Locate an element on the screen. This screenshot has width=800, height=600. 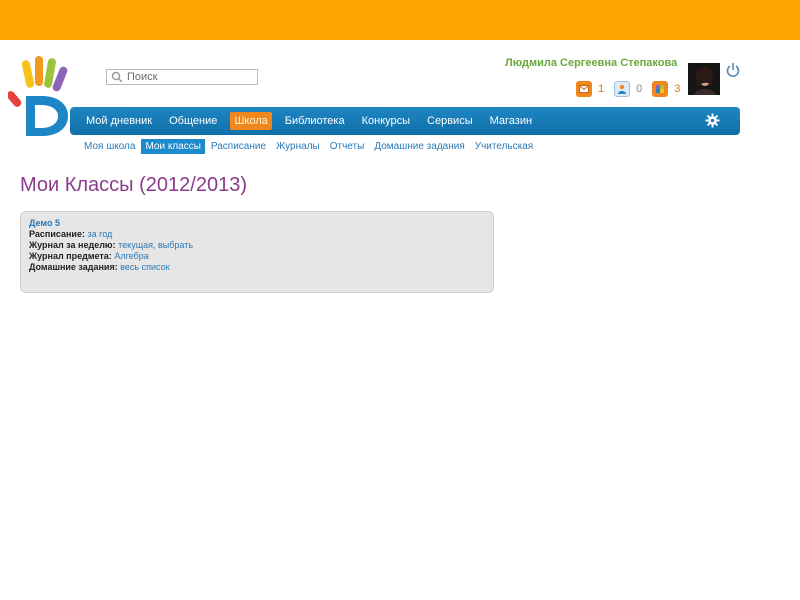
top-orange-band is located at coordinates (400, 20).